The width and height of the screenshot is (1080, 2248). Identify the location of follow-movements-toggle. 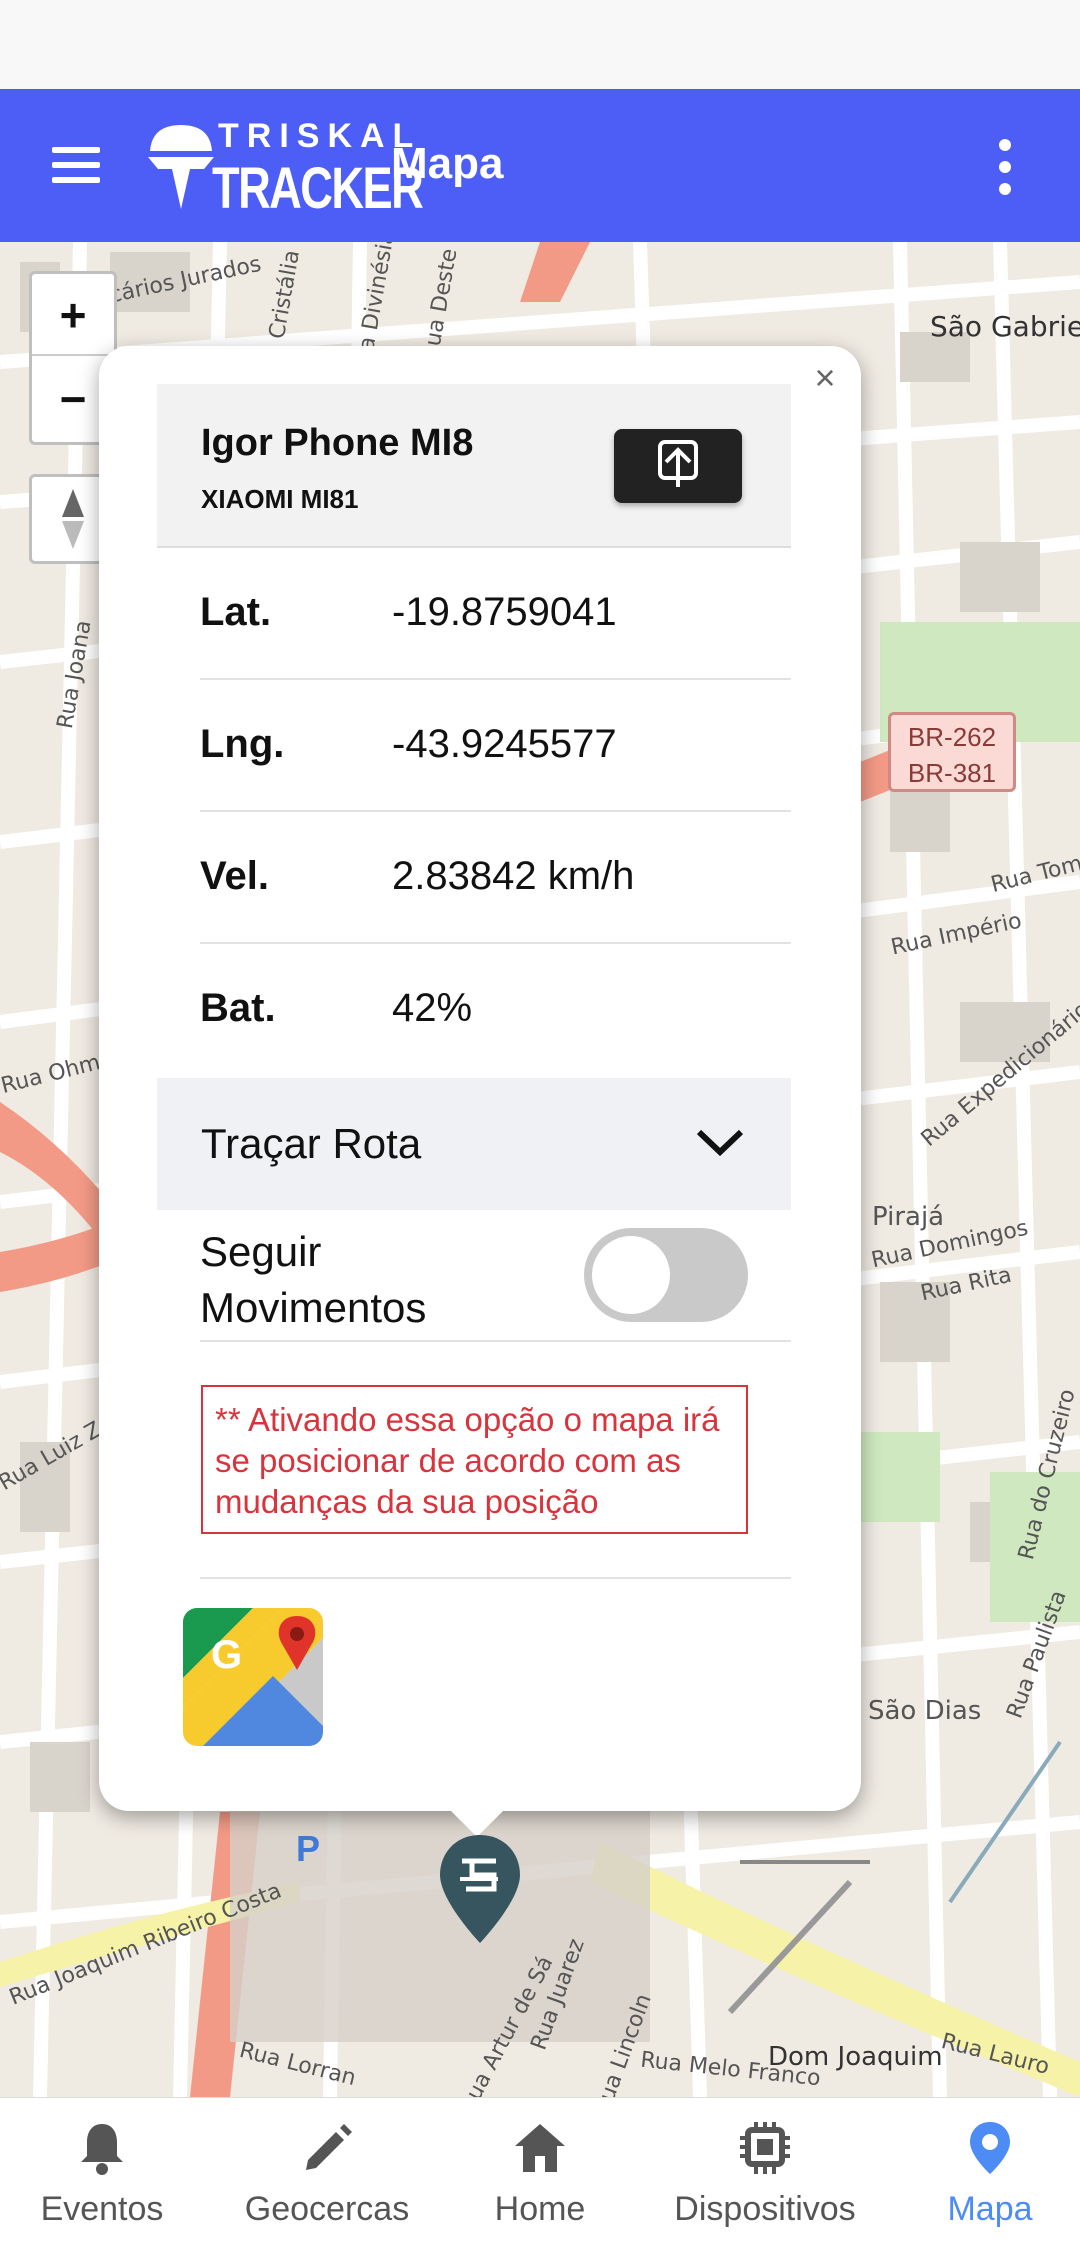
(666, 1275).